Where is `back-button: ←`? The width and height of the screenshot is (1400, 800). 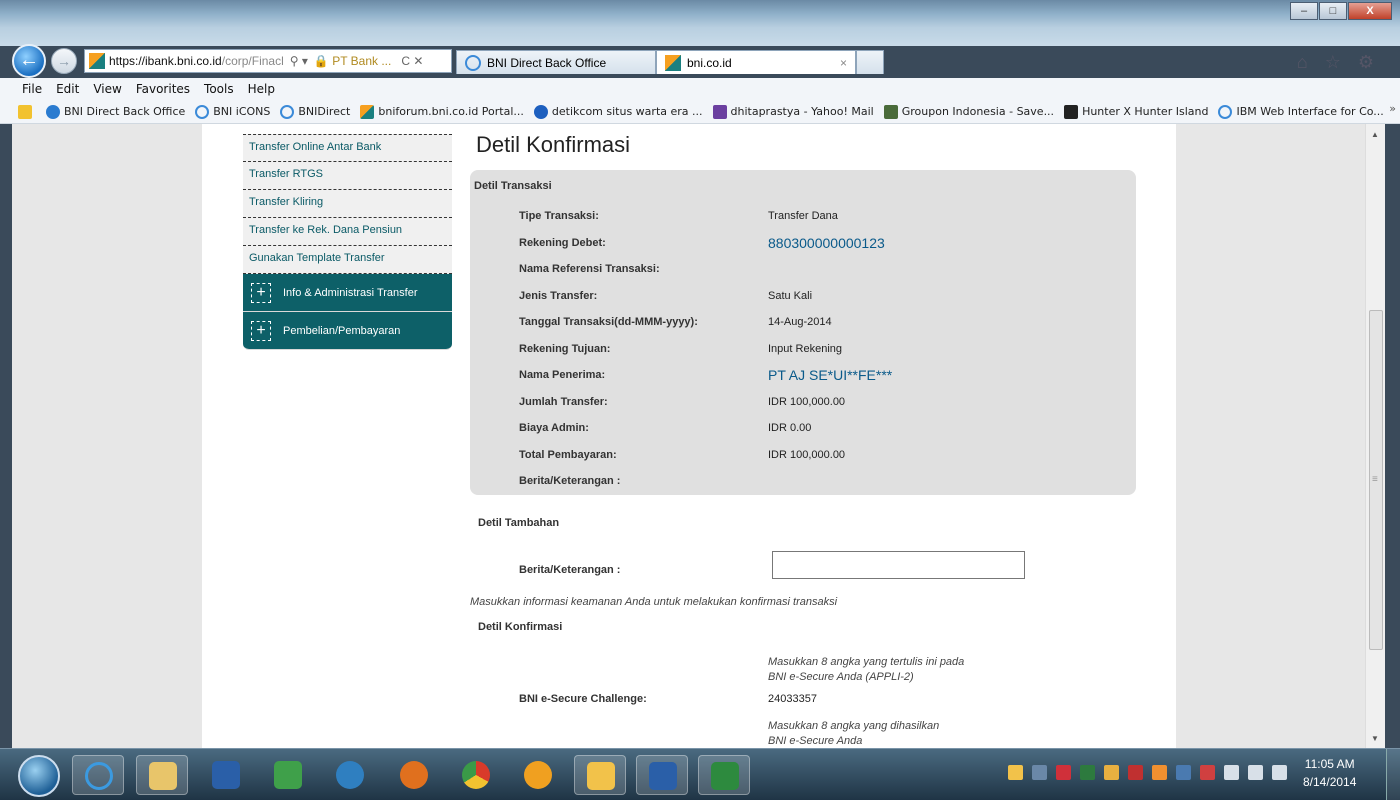 back-button: ← is located at coordinates (29, 61).